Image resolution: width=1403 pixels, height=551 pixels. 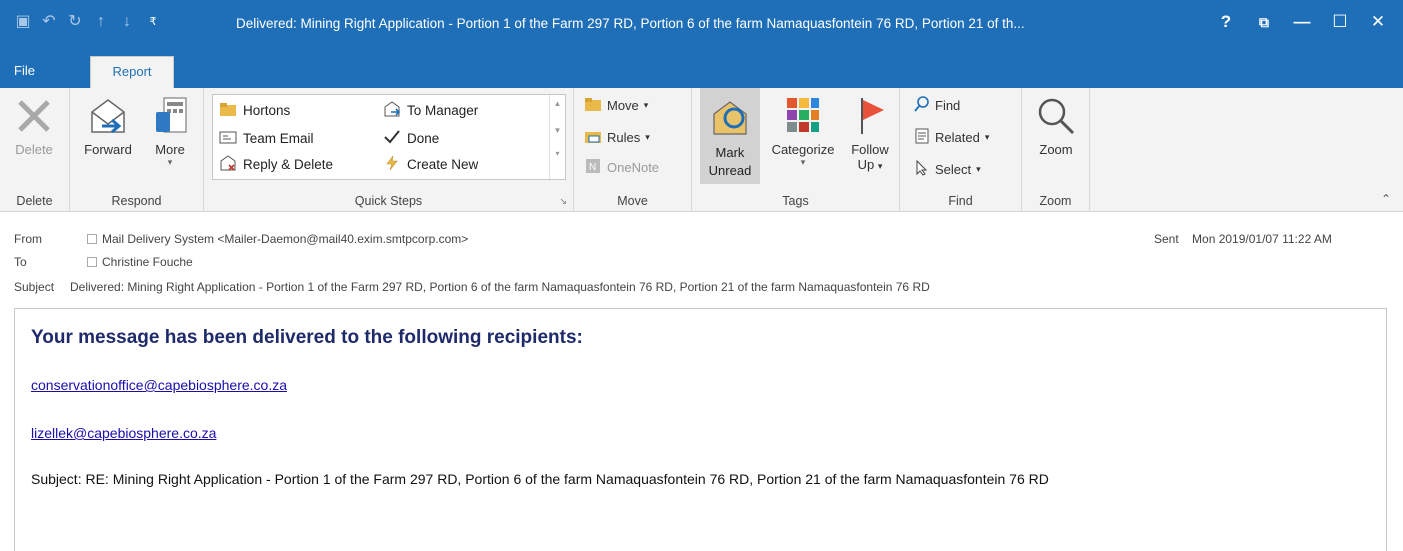 What do you see at coordinates (430, 164) in the screenshot?
I see `quickstep-create-new: Create New` at bounding box center [430, 164].